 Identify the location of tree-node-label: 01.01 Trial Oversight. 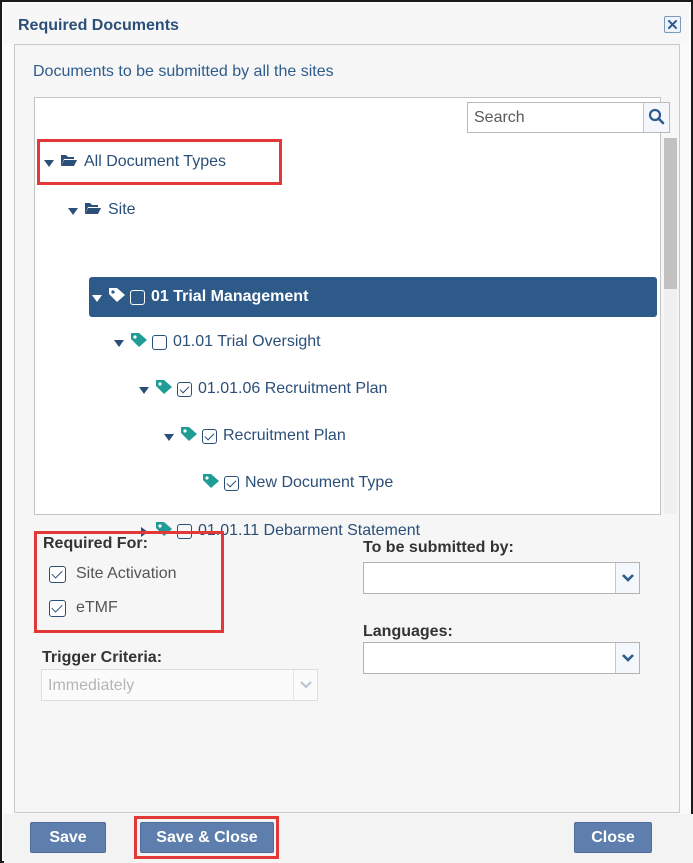
(247, 341).